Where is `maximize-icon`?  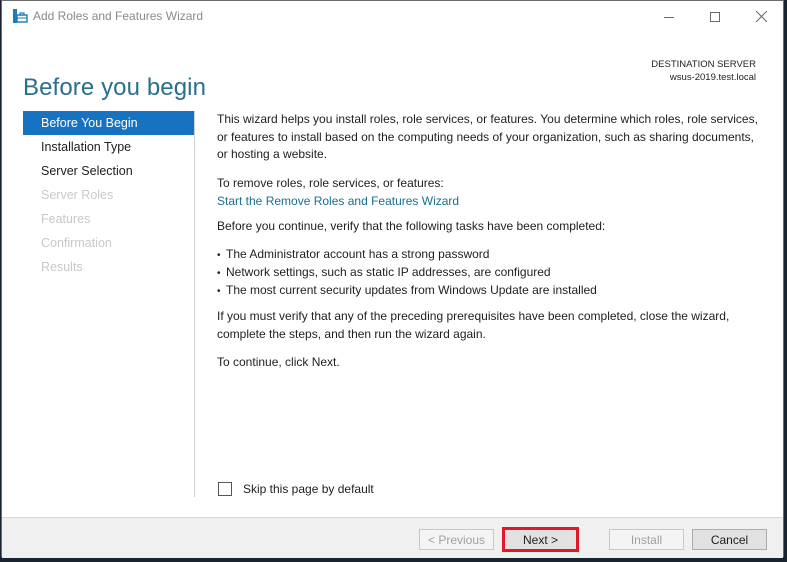
maximize-icon is located at coordinates (715, 16).